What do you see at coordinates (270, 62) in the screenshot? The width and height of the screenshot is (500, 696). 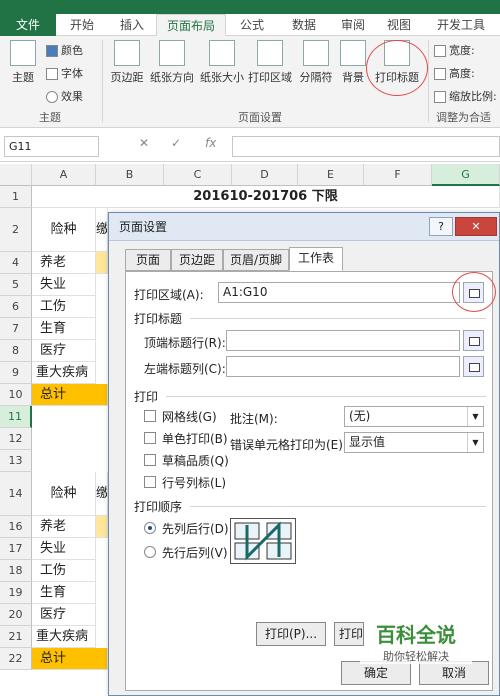 I see `print-area-button: 打印区域` at bounding box center [270, 62].